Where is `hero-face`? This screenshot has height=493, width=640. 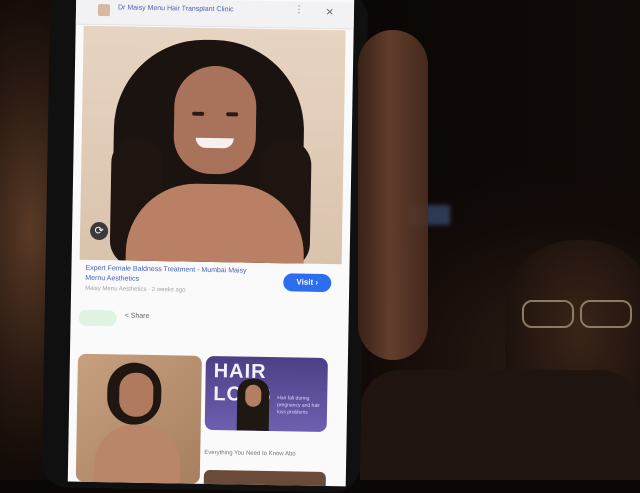
hero-face is located at coordinates (215, 120).